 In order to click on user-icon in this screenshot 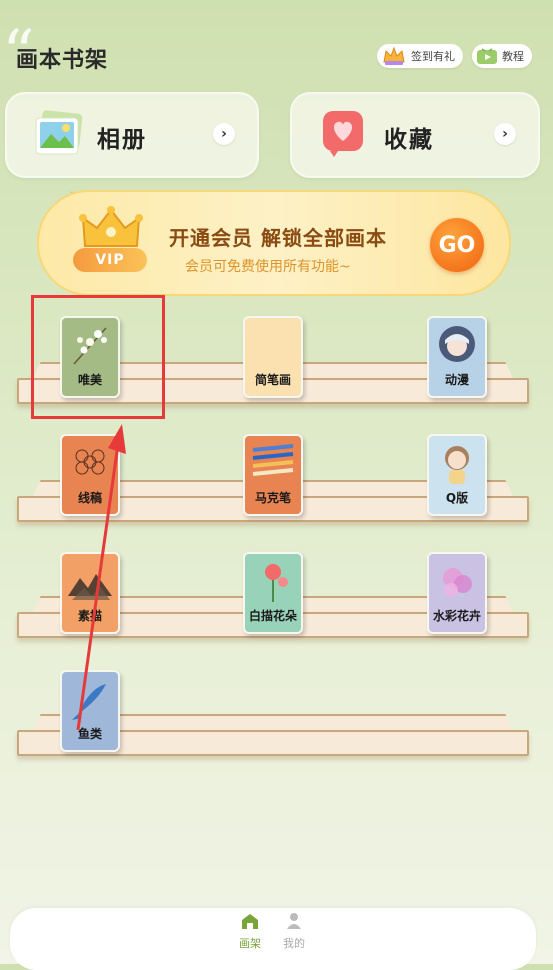, I will do `click(294, 921)`.